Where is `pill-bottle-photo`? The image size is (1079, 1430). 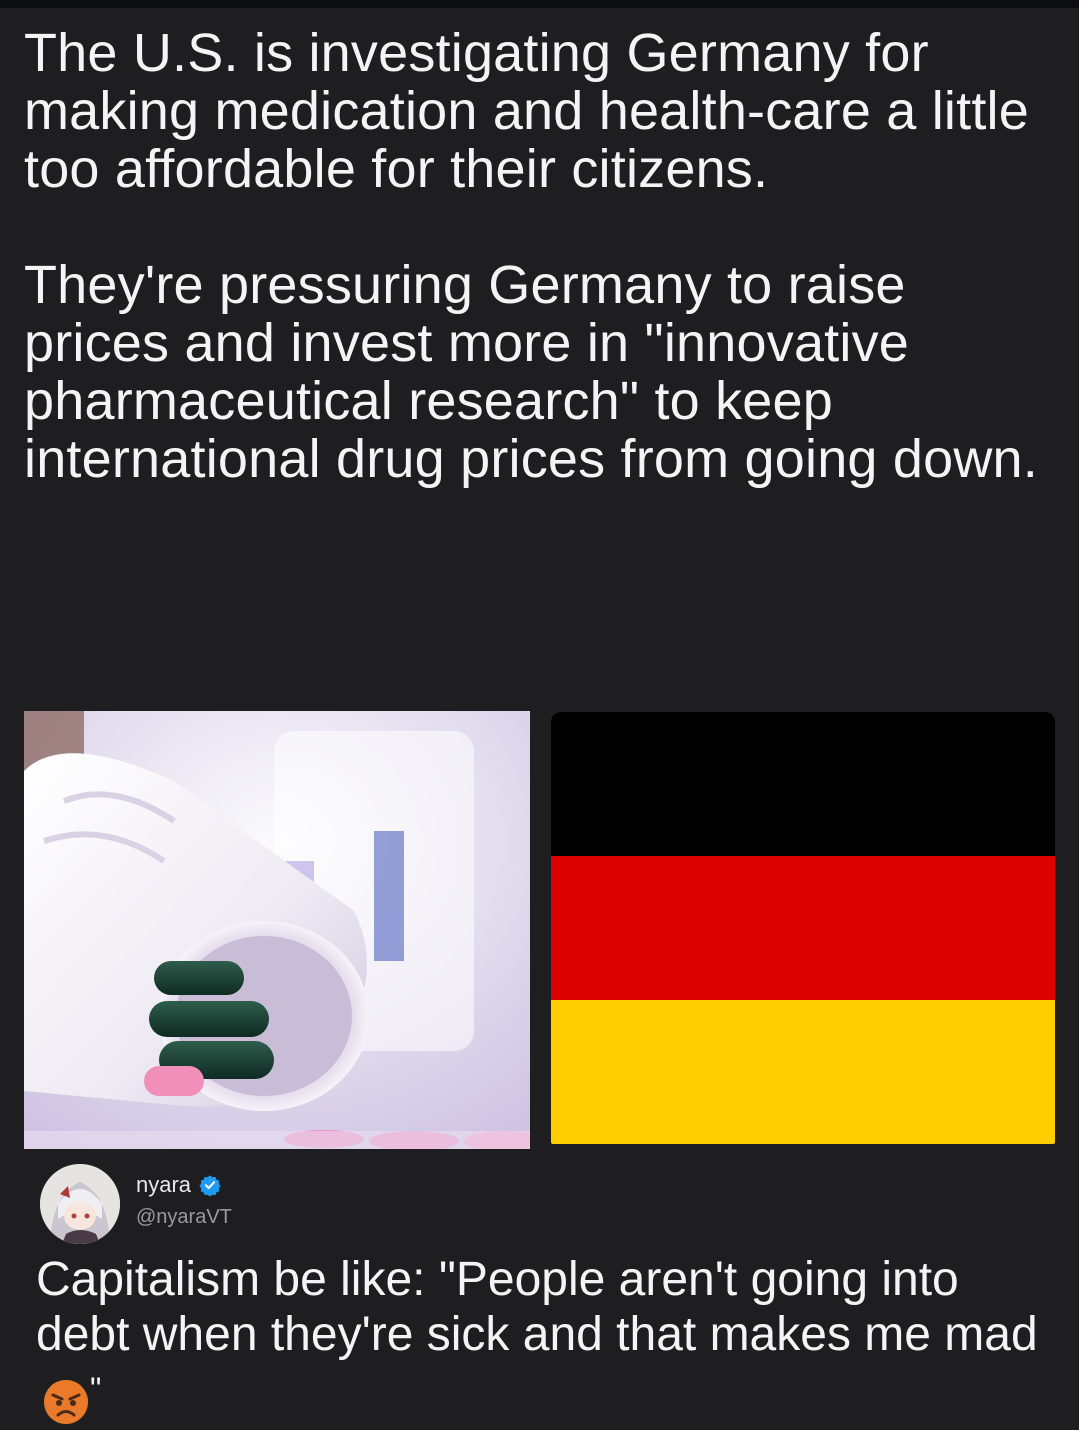
pill-bottle-photo is located at coordinates (277, 930).